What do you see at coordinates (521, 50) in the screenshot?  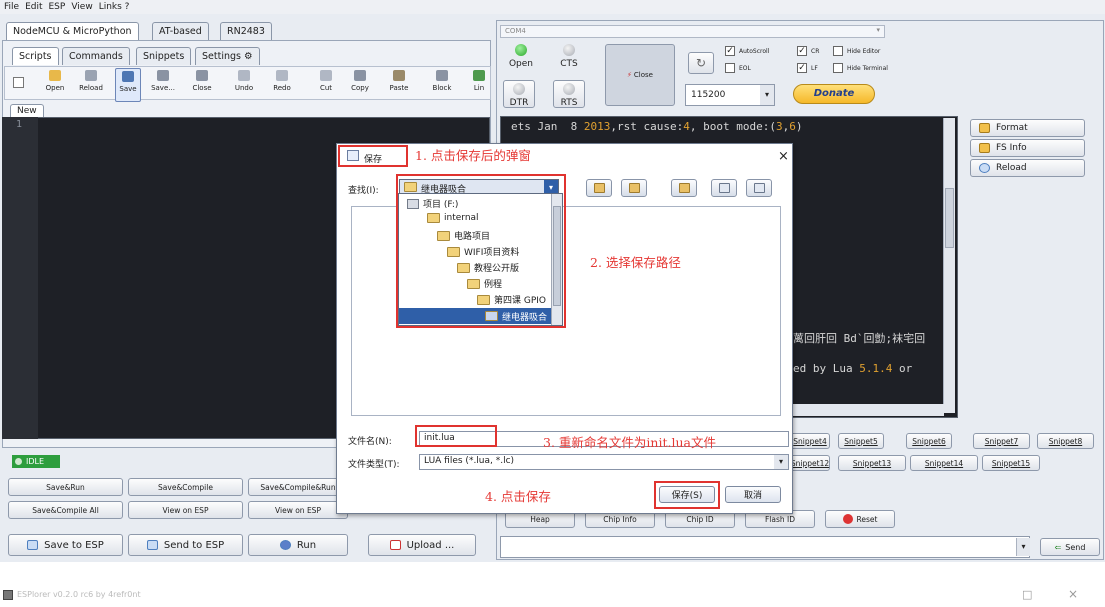 I see `led-green-icon` at bounding box center [521, 50].